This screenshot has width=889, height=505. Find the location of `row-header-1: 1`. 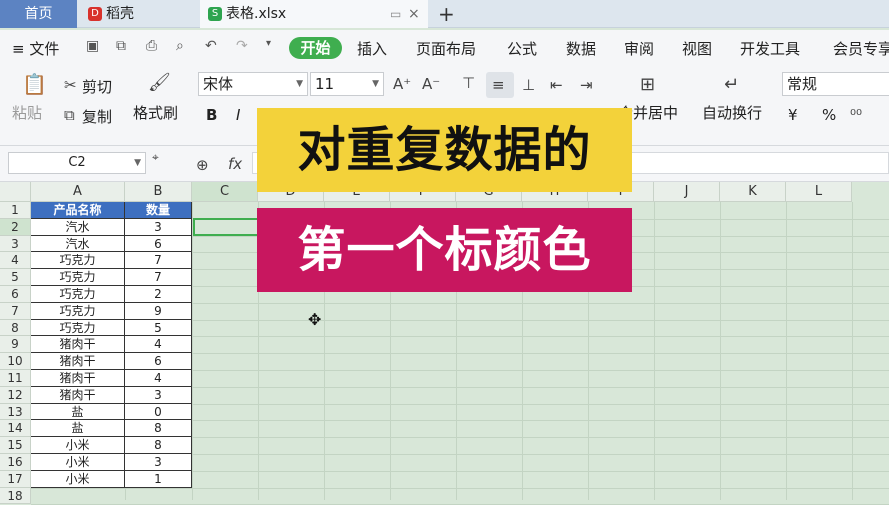

row-header-1: 1 is located at coordinates (15, 210).